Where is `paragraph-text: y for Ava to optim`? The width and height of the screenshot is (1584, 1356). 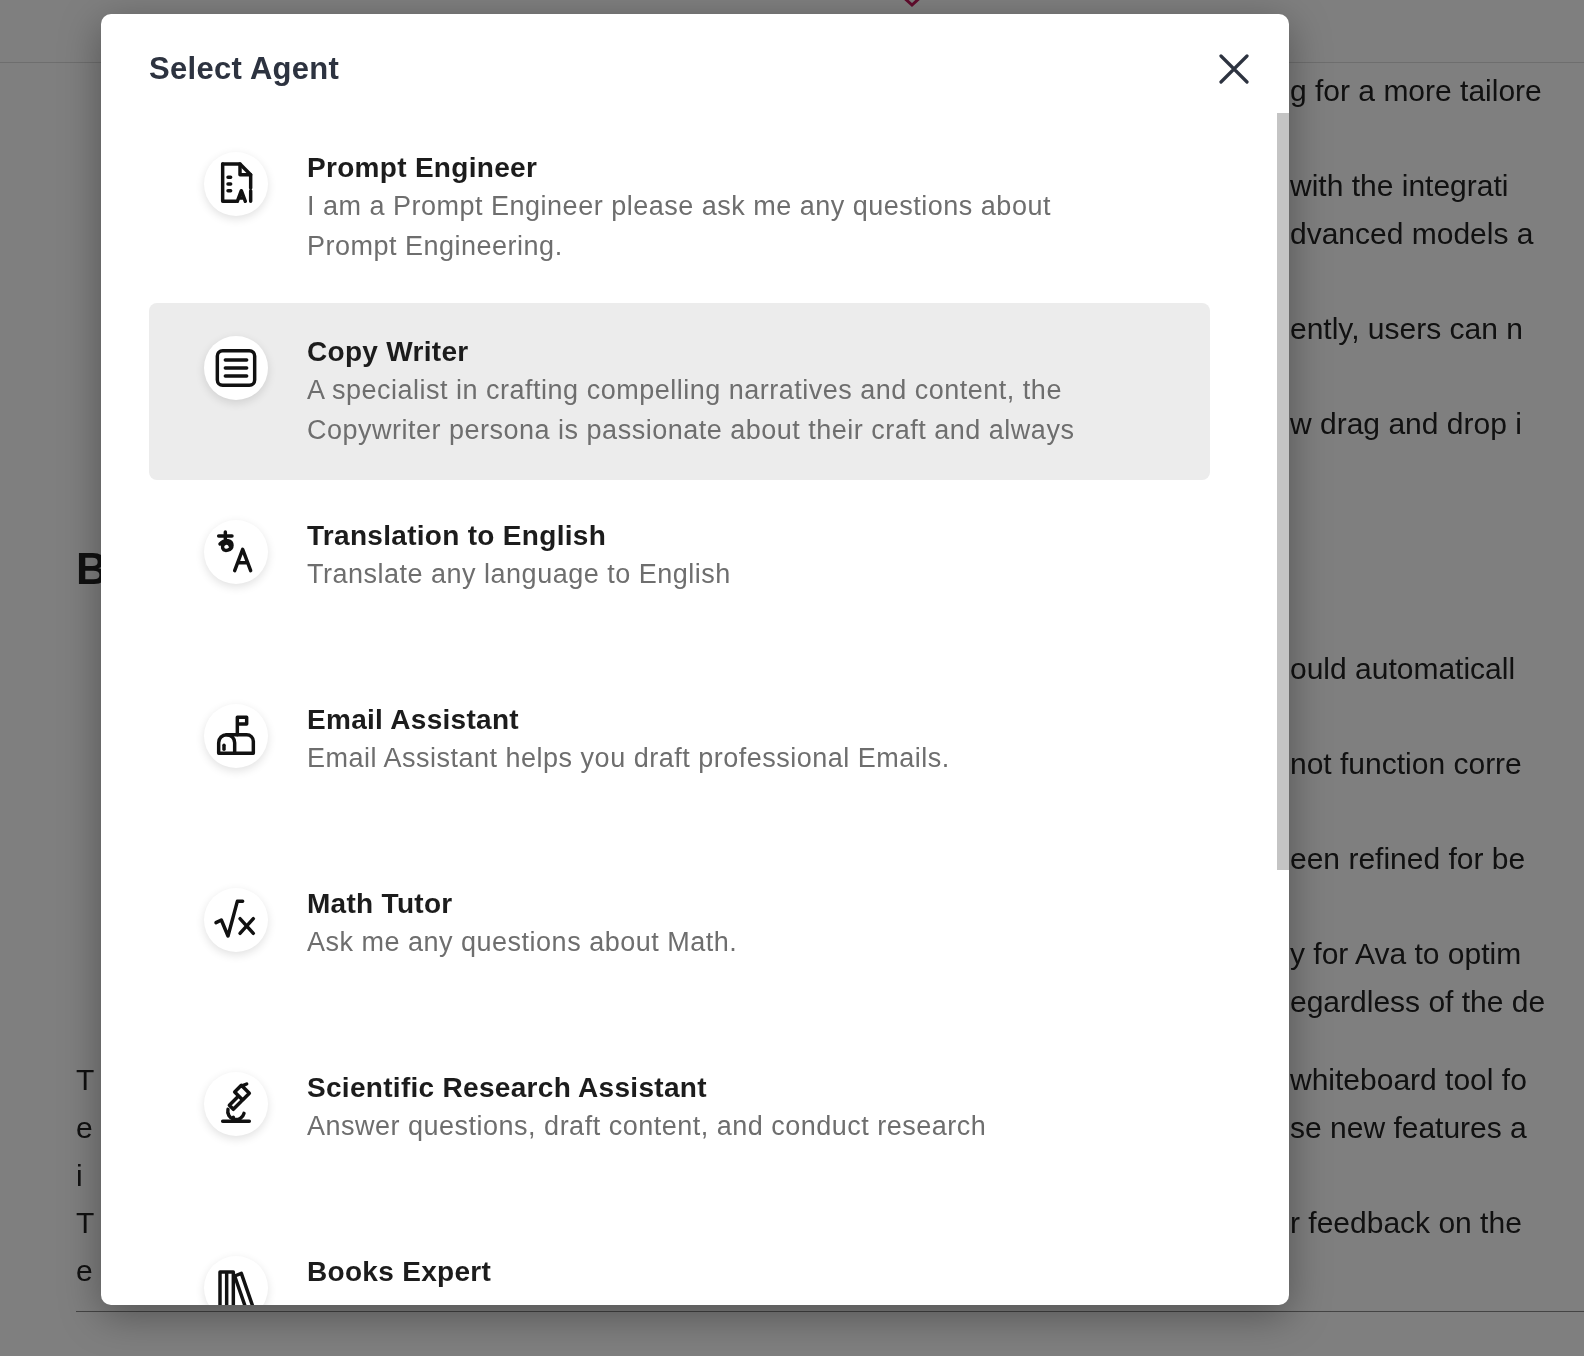
paragraph-text: y for Ava to optim is located at coordinates (1406, 954).